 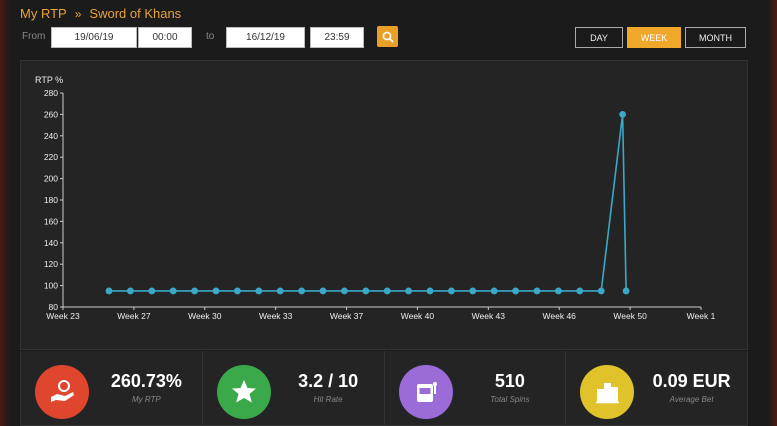 What do you see at coordinates (489, 316) in the screenshot?
I see `x-tick-label: Week 43` at bounding box center [489, 316].